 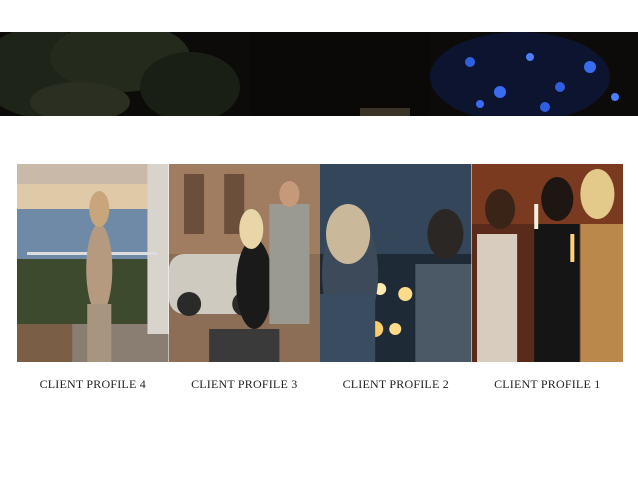 What do you see at coordinates (244, 384) in the screenshot?
I see `client-profile-3-label: CLIENT PROFILE 3` at bounding box center [244, 384].